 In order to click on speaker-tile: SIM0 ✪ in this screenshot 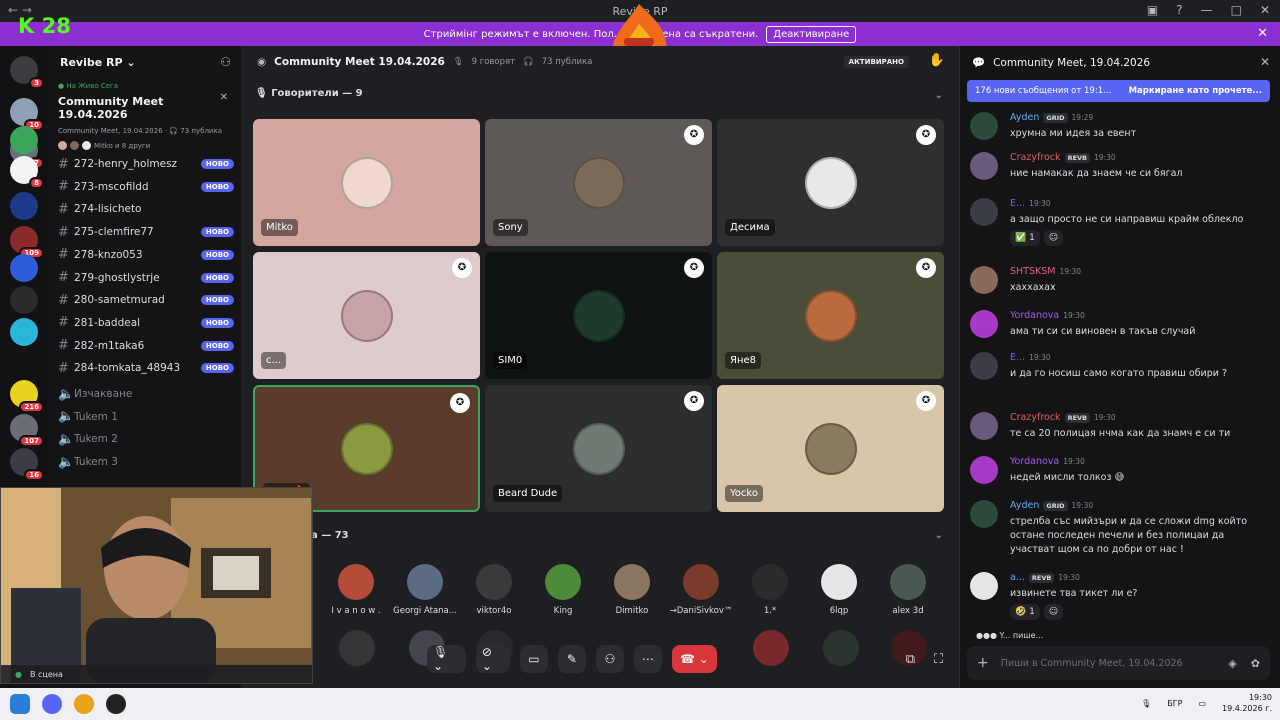, I will do `click(598, 315)`.